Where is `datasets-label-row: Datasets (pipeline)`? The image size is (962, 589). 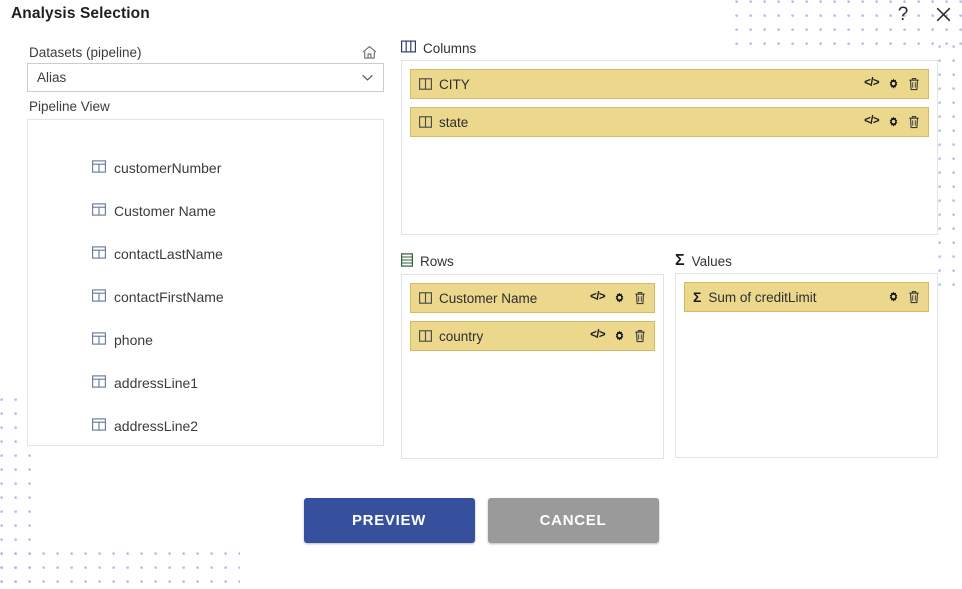 datasets-label-row: Datasets (pipeline) is located at coordinates (205, 53).